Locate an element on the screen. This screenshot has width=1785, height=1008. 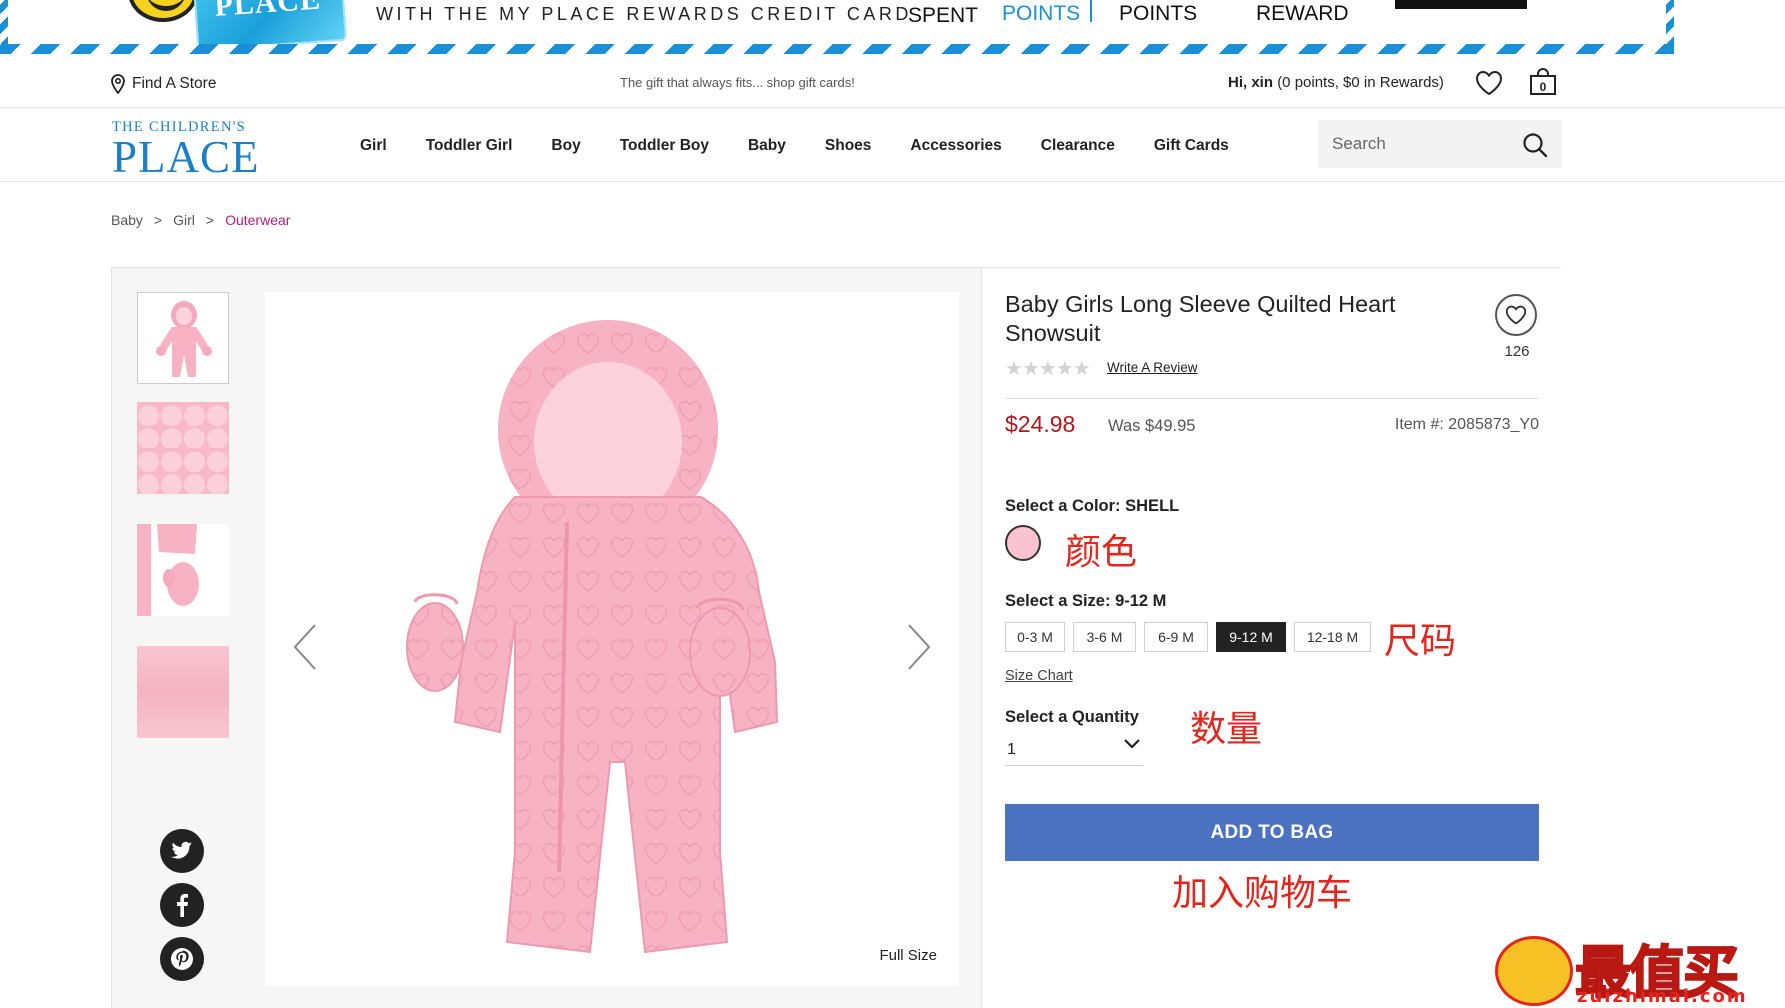
promo-reward: REWARD is located at coordinates (1302, 13).